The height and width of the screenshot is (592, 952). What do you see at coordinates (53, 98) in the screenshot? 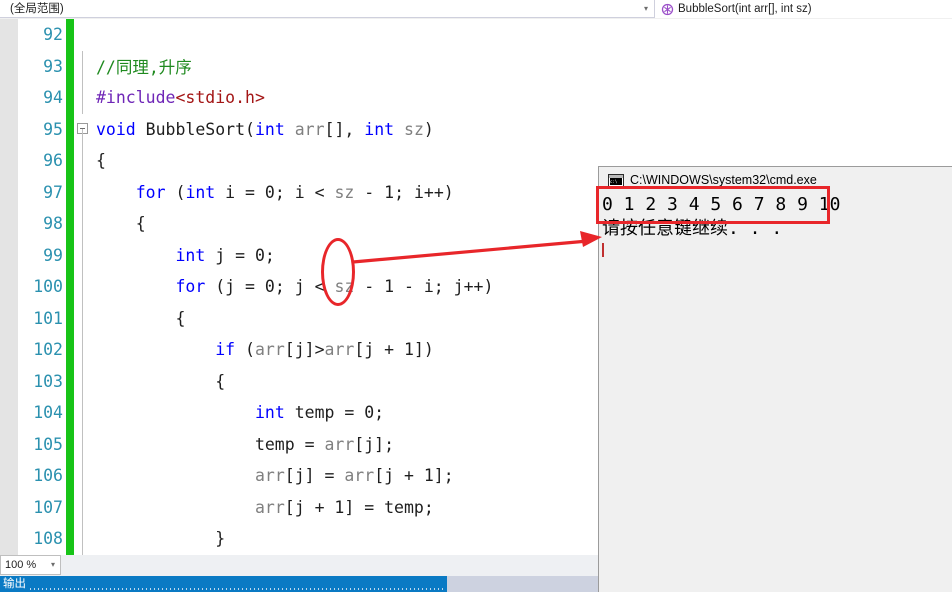
I see `line-number: 94` at bounding box center [53, 98].